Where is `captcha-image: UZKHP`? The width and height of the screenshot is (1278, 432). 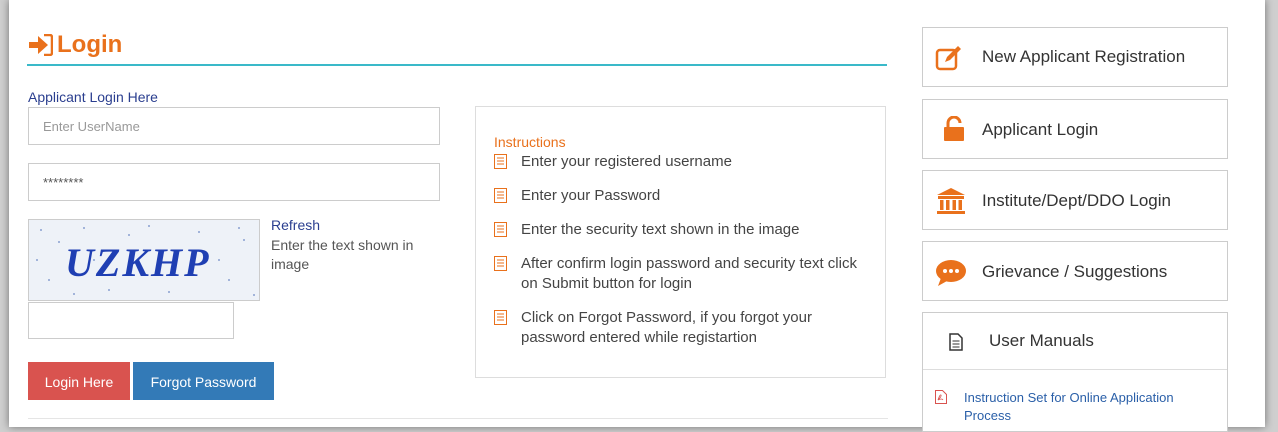
captcha-image: UZKHP is located at coordinates (144, 260).